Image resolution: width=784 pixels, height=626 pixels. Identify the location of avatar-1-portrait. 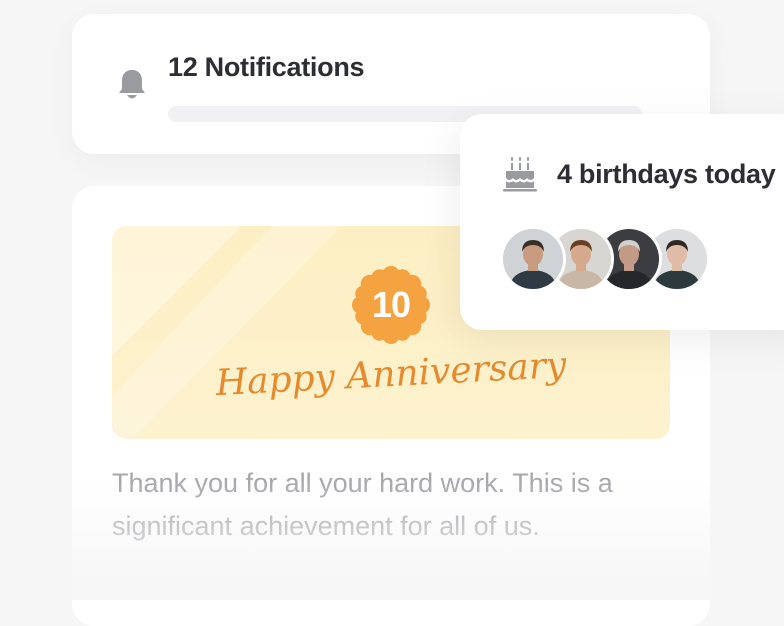
(533, 259).